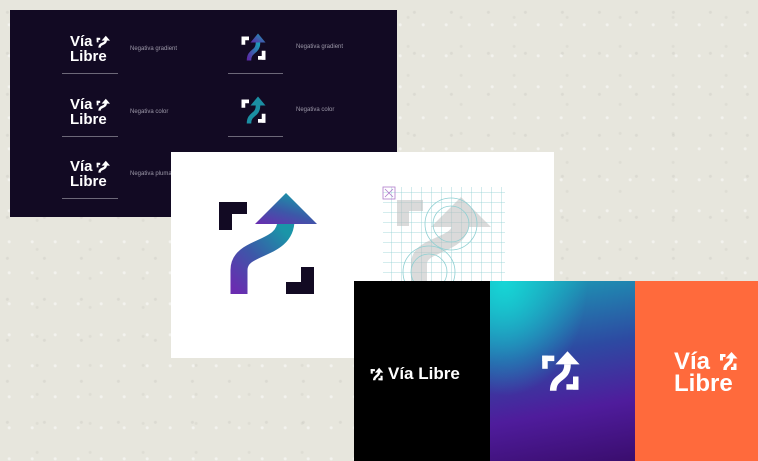  Describe the element at coordinates (287, 110) in the screenshot. I see `variation-symbol-color: Negativa color` at that location.